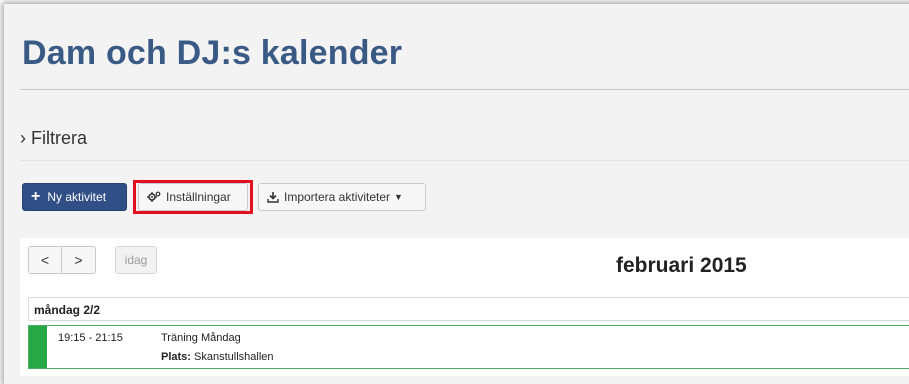 The width and height of the screenshot is (909, 384). I want to click on day-header: måndag 2/2, so click(468, 309).